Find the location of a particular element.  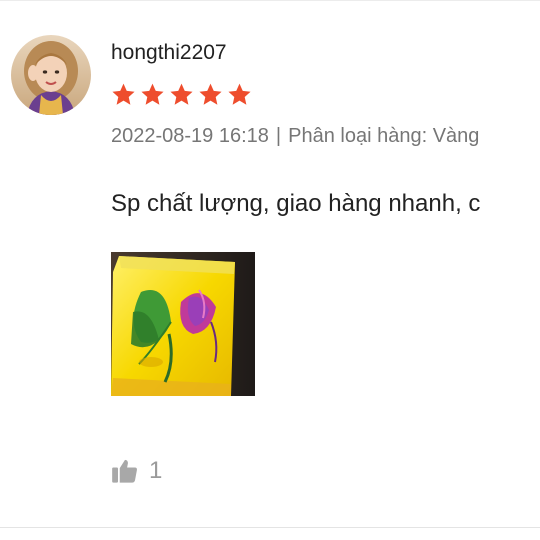

top-divider is located at coordinates (270, 0).